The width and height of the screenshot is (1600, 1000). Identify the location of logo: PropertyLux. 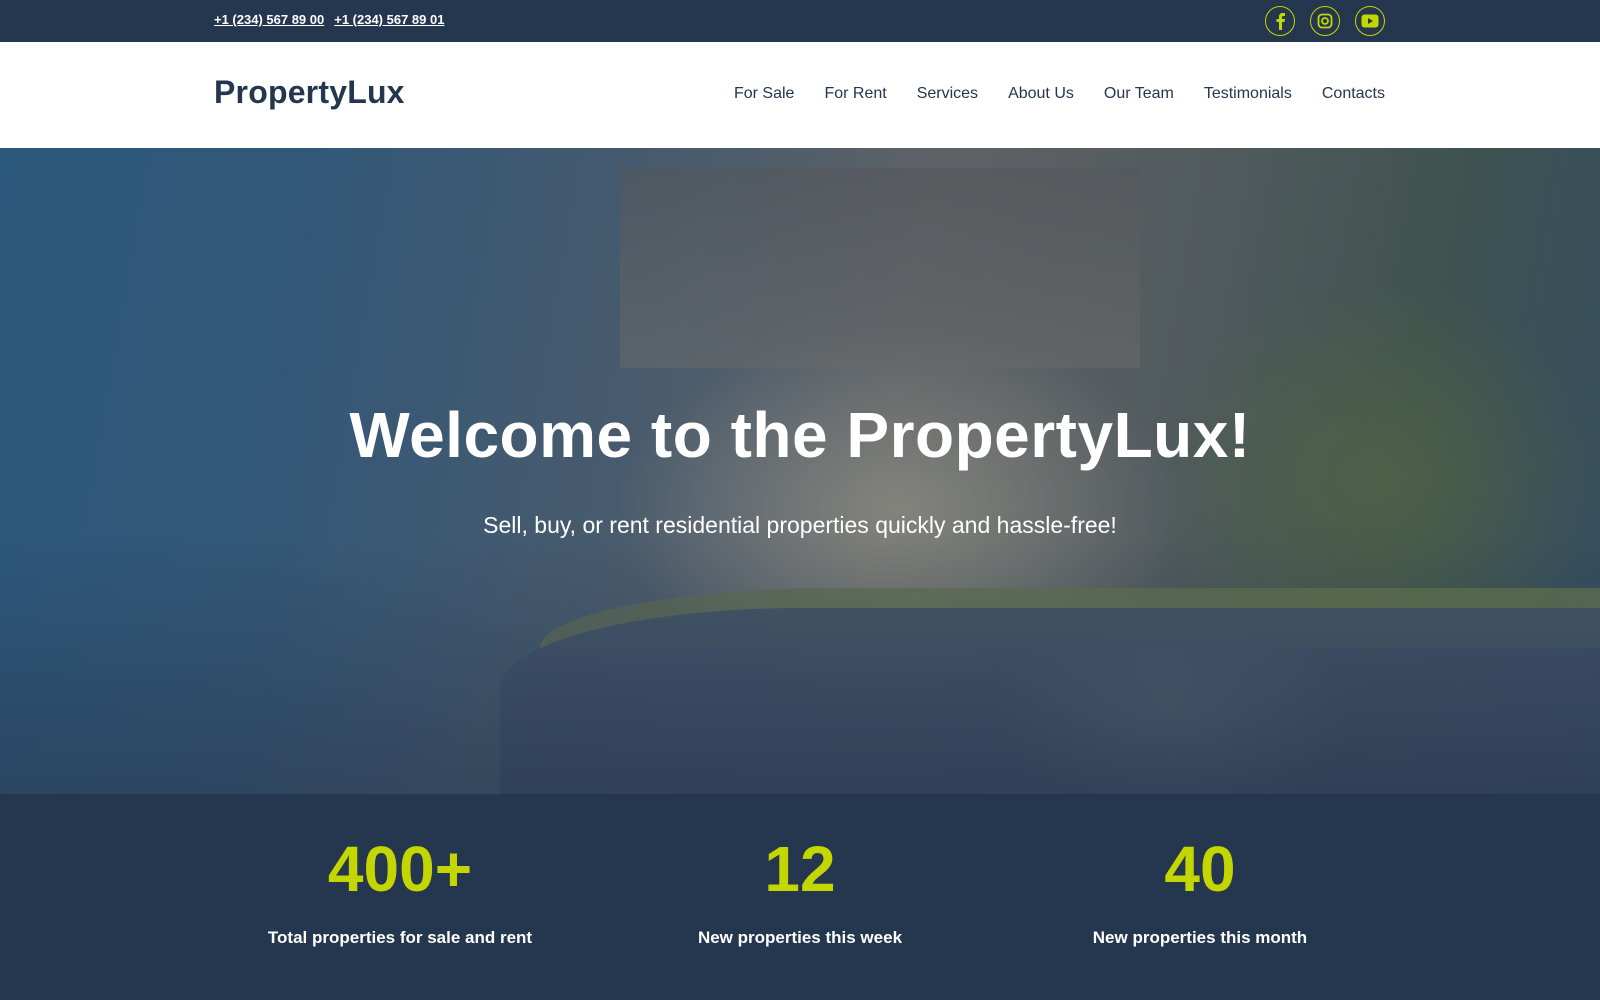
(309, 92).